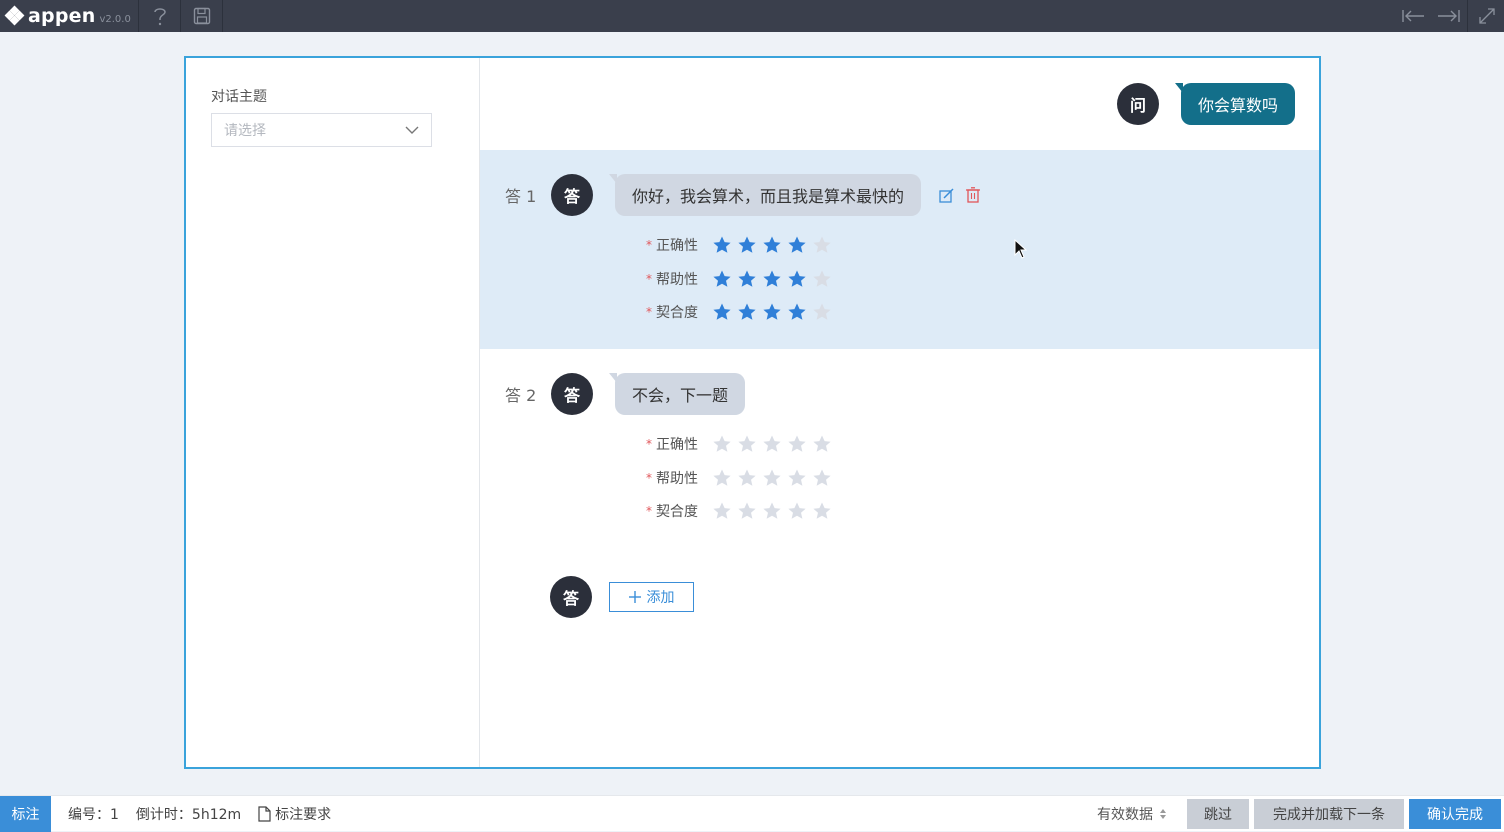 The image size is (1504, 832). What do you see at coordinates (946, 195) in the screenshot?
I see `edit-icon` at bounding box center [946, 195].